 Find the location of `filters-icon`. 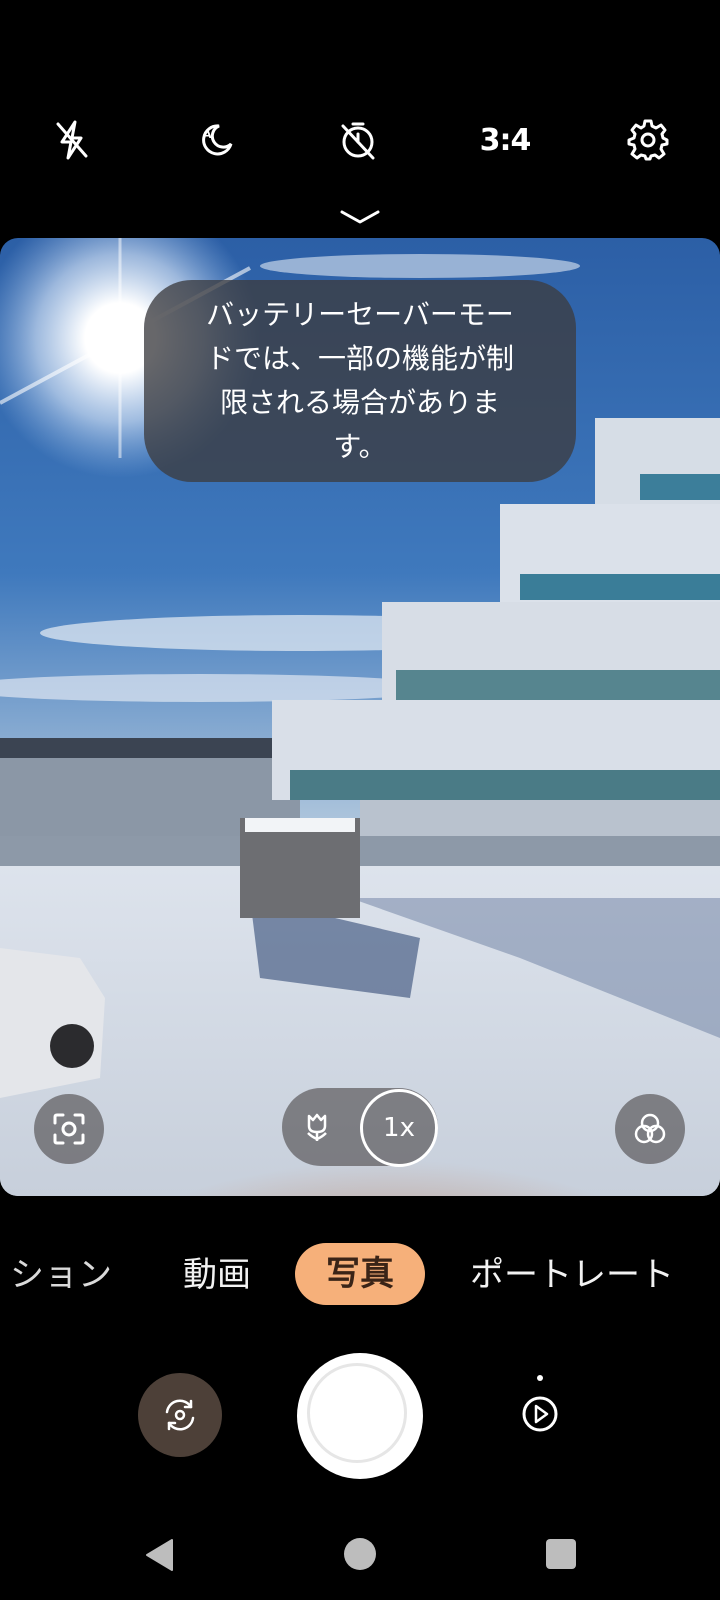

filters-icon is located at coordinates (650, 1128).